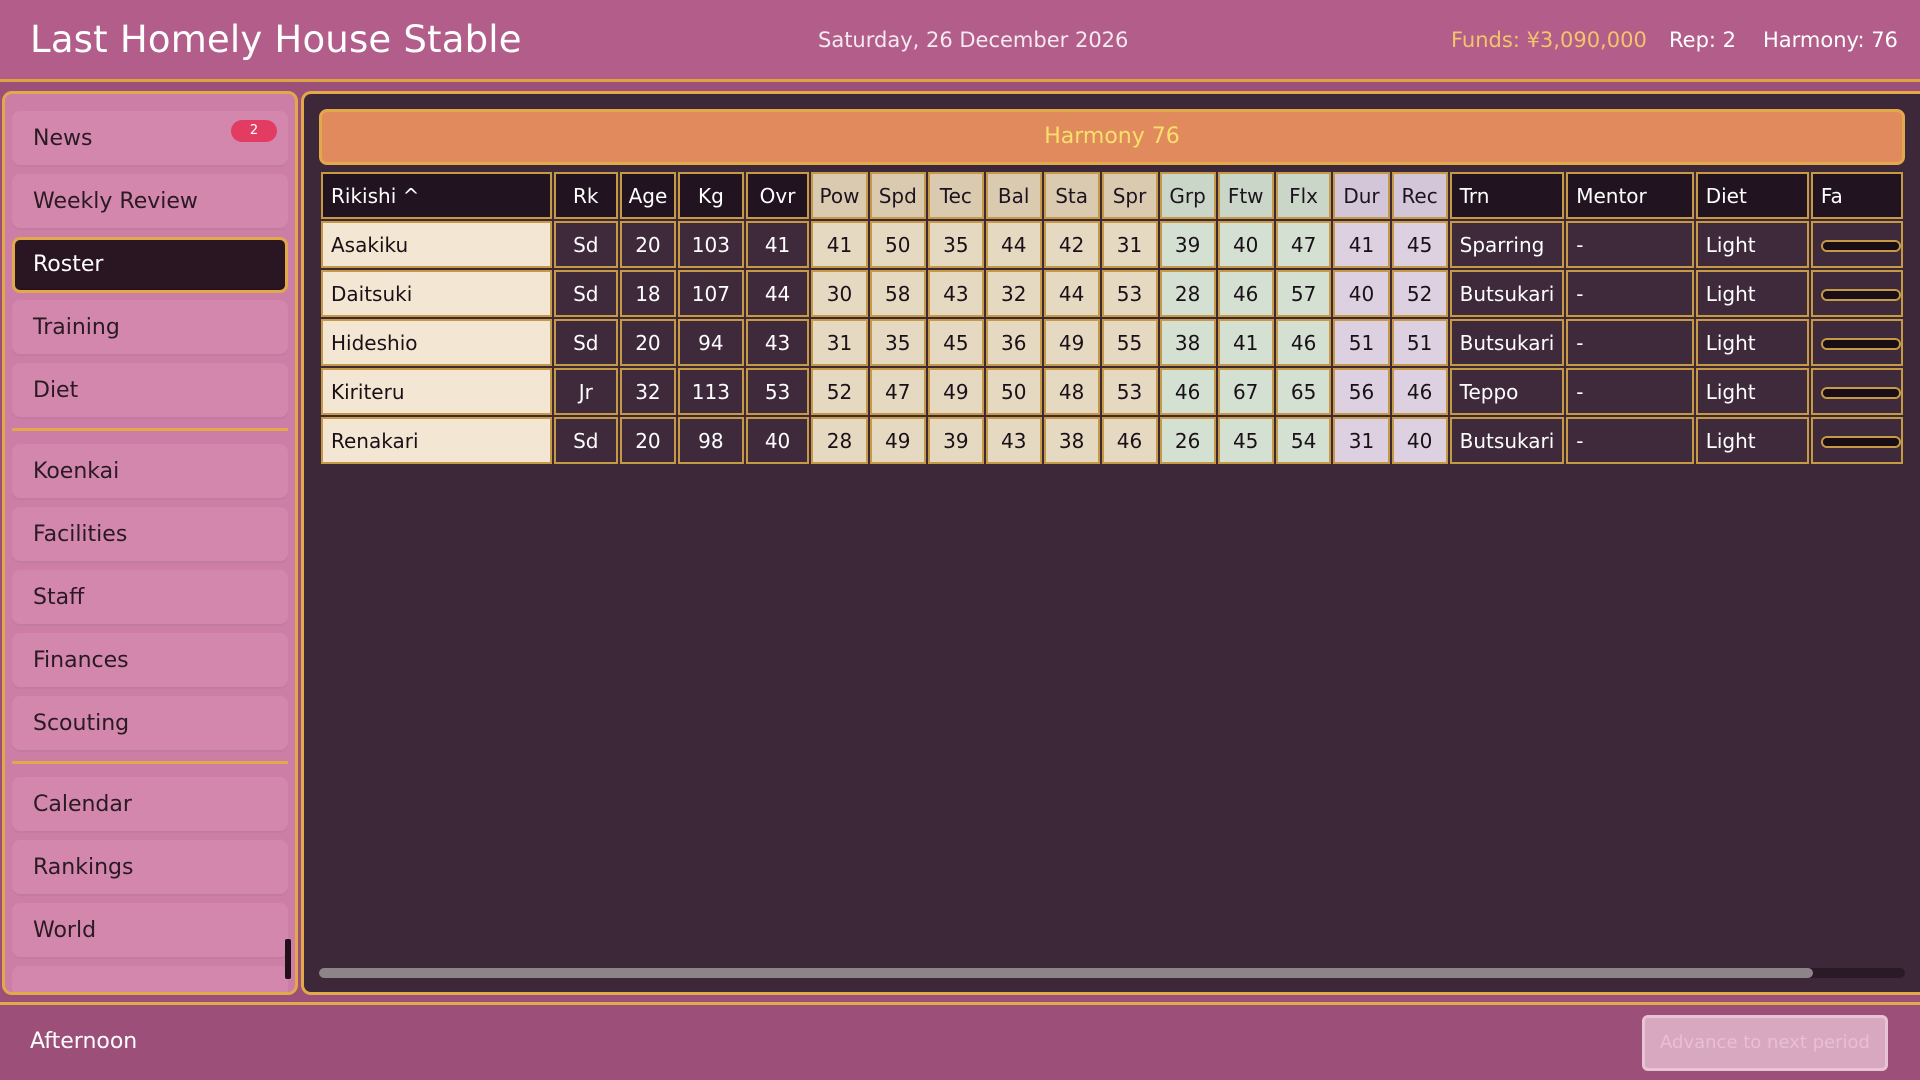  I want to click on speed-cell: 47, so click(897, 391).